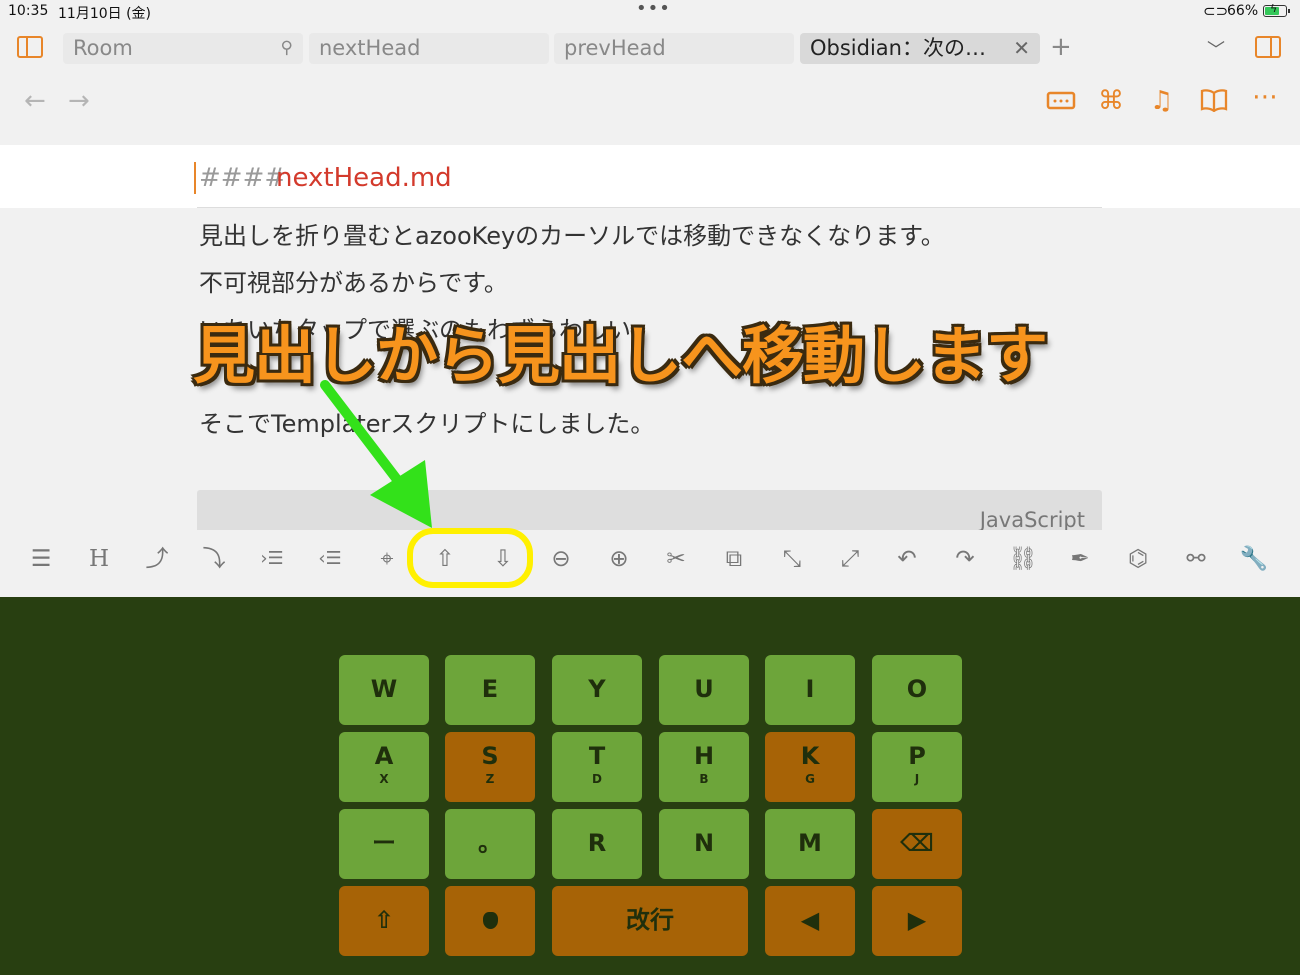  What do you see at coordinates (287, 48) in the screenshot?
I see `pin-icon: ⚲` at bounding box center [287, 48].